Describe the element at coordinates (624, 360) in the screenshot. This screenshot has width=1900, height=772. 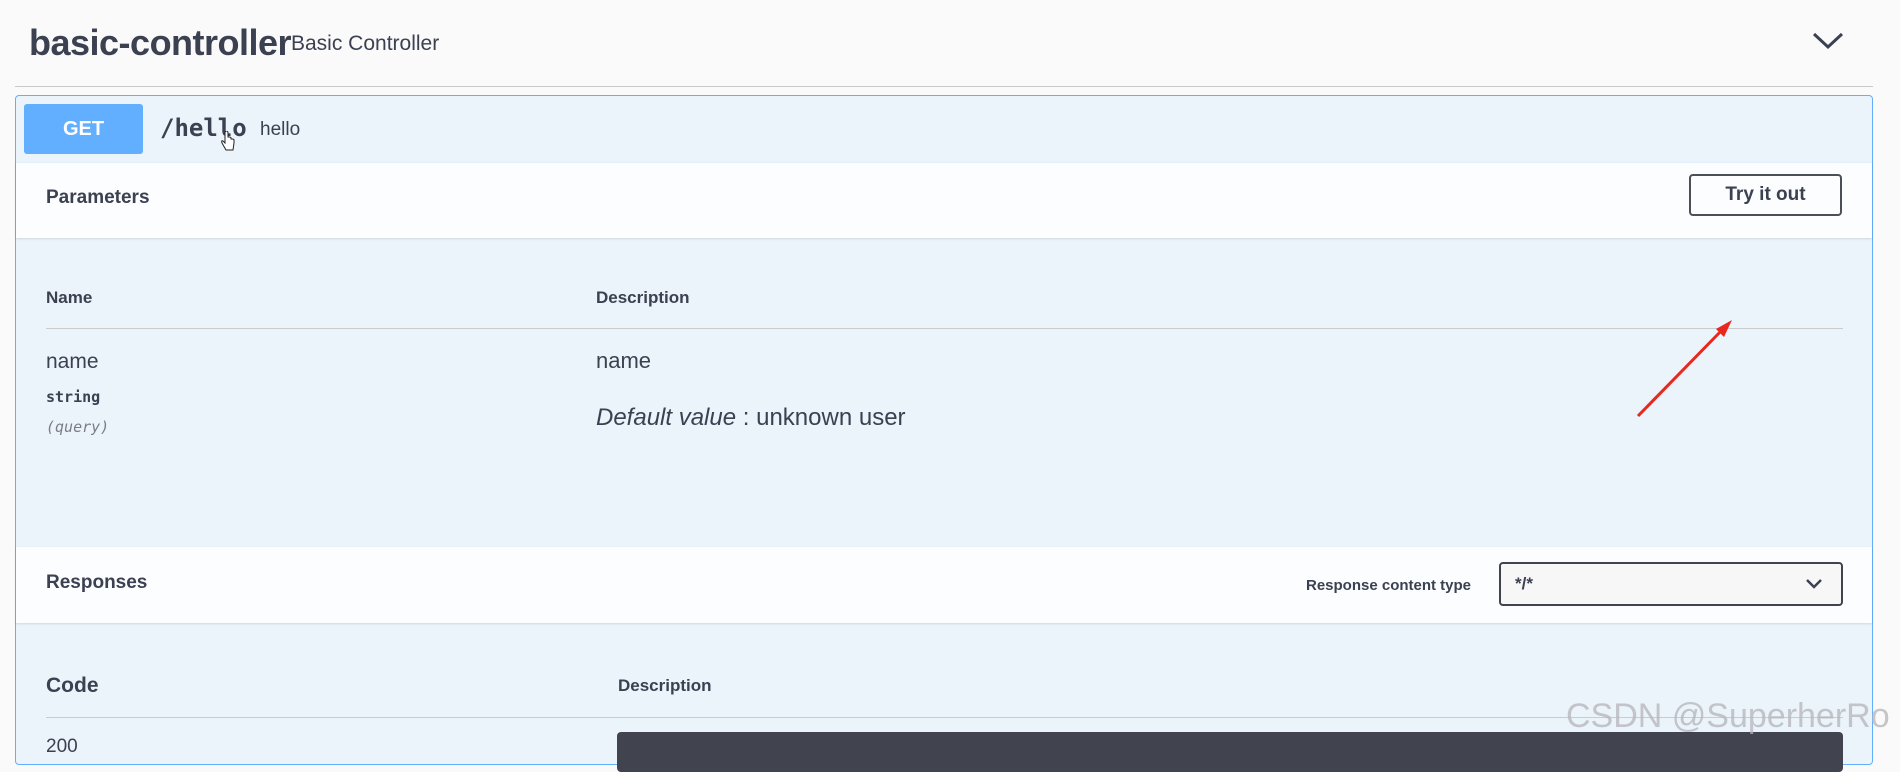
I see `param-description: name` at that location.